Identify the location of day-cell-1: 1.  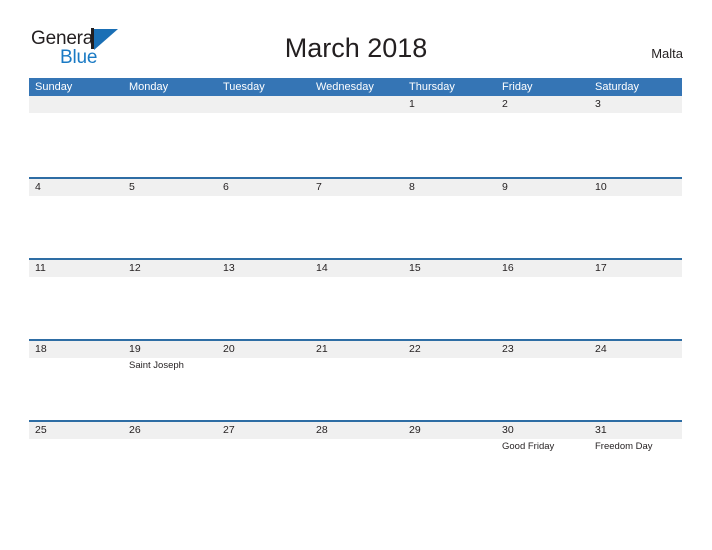
(449, 135).